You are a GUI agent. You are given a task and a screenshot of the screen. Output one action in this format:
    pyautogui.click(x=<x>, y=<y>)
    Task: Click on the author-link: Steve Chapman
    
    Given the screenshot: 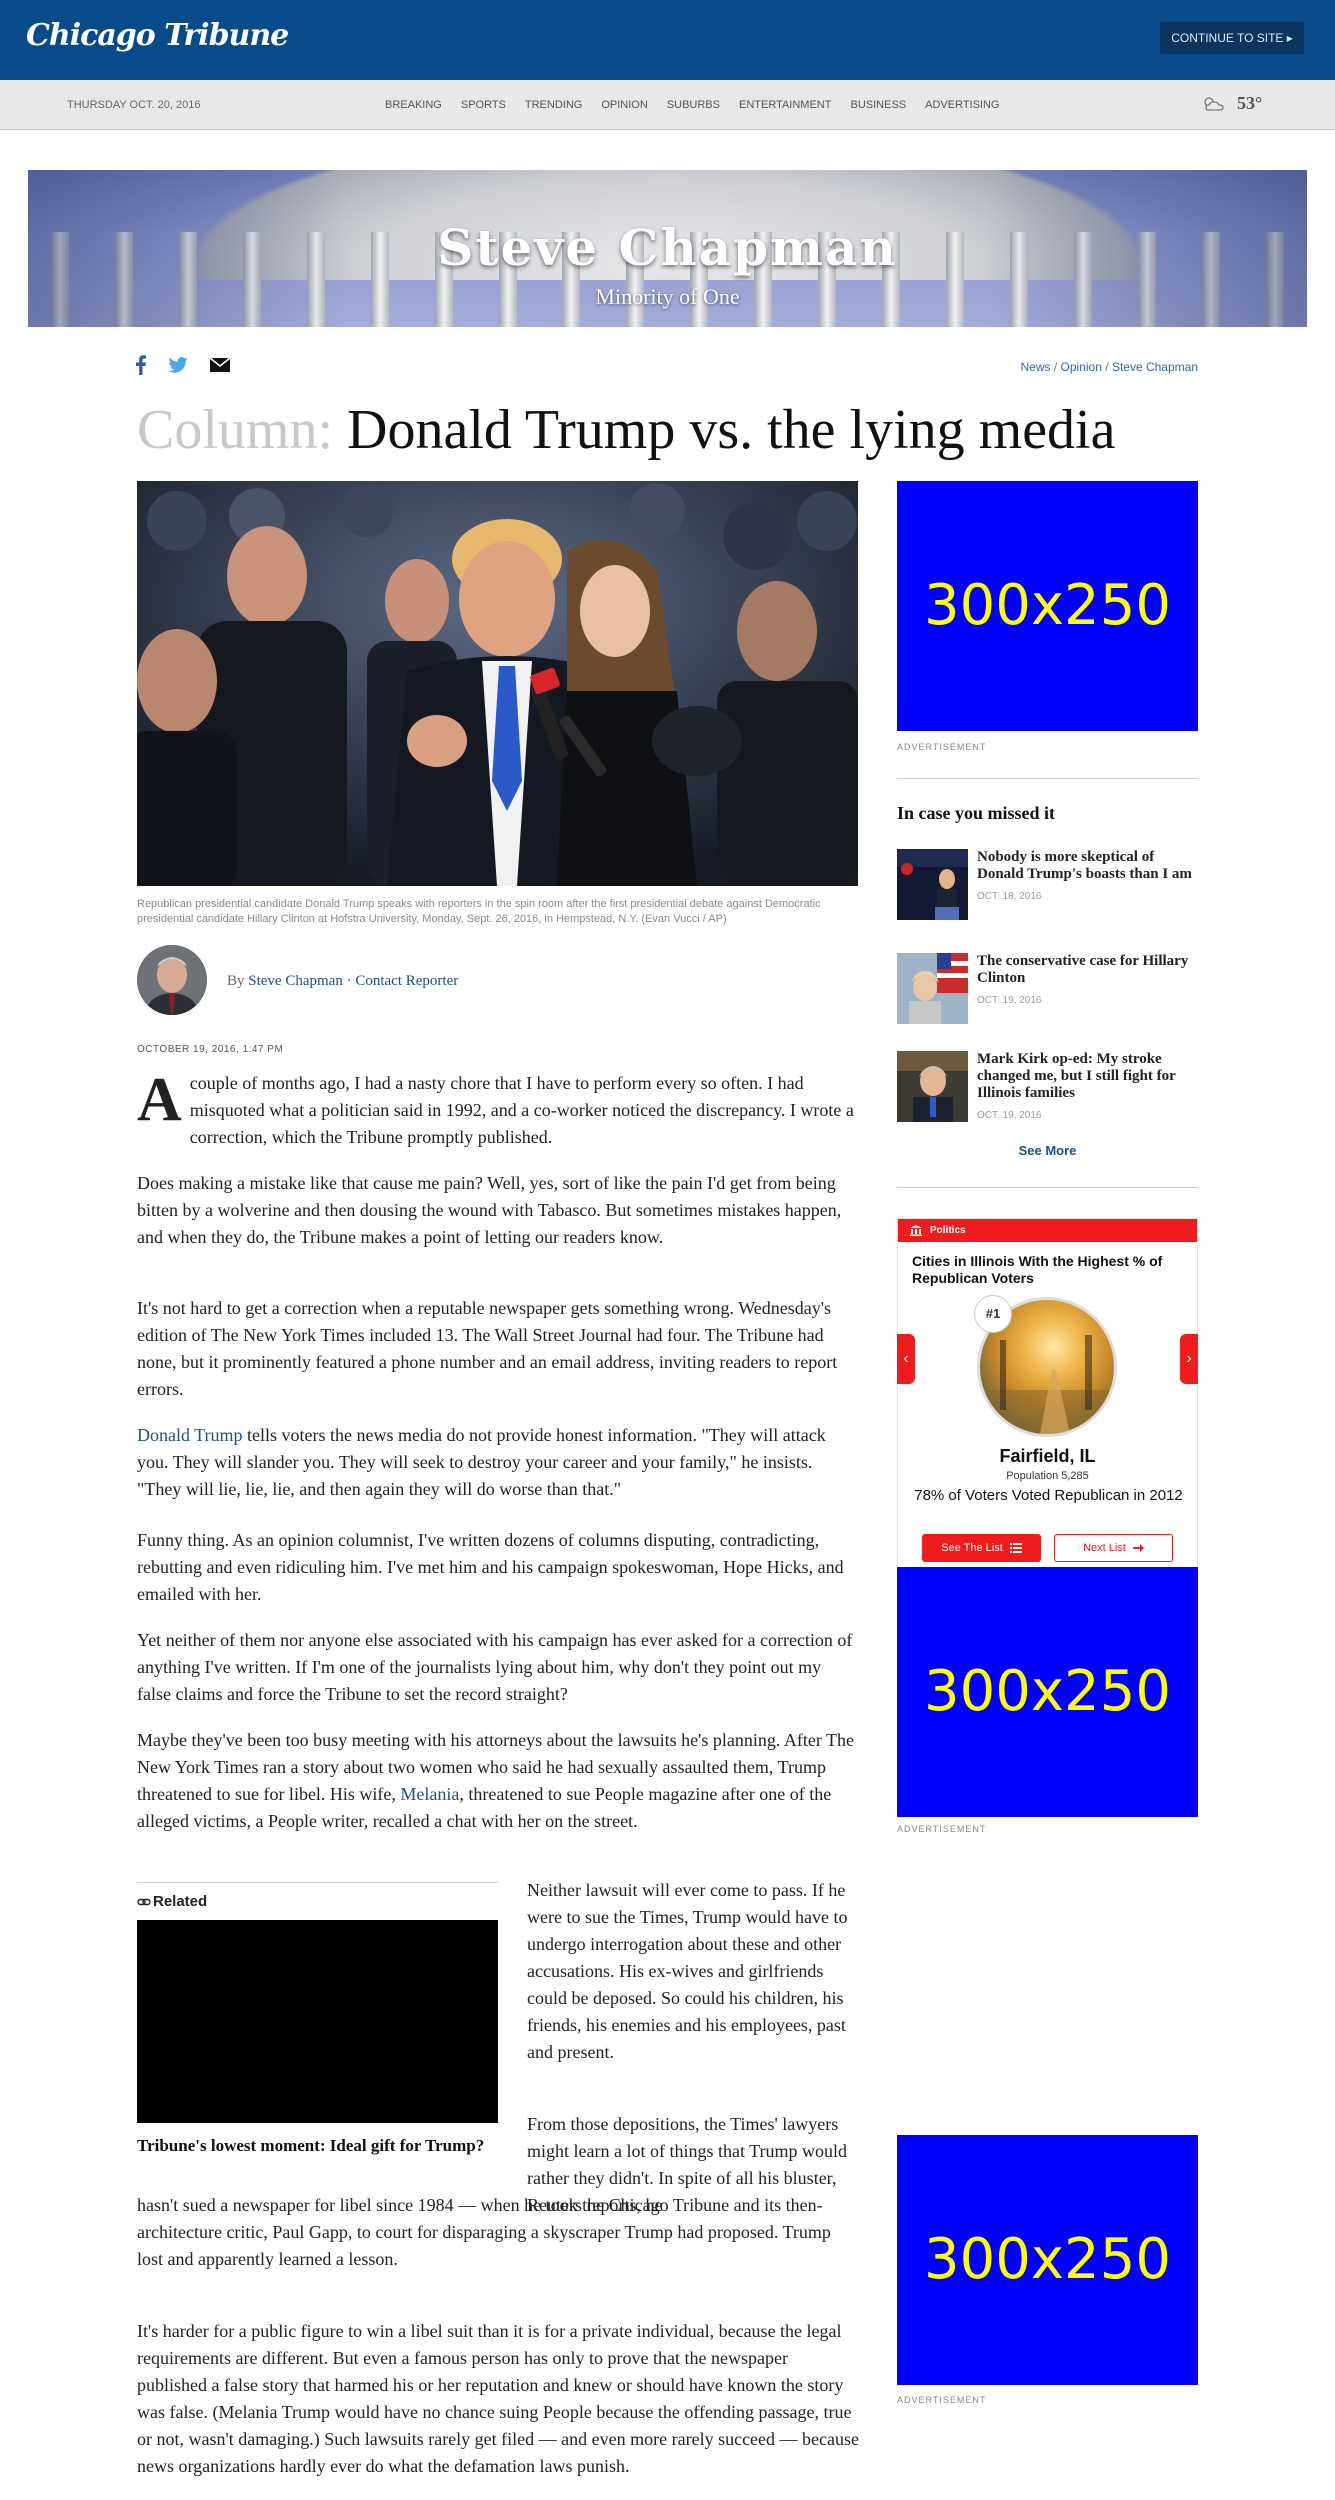 What is the action you would take?
    pyautogui.click(x=295, y=981)
    